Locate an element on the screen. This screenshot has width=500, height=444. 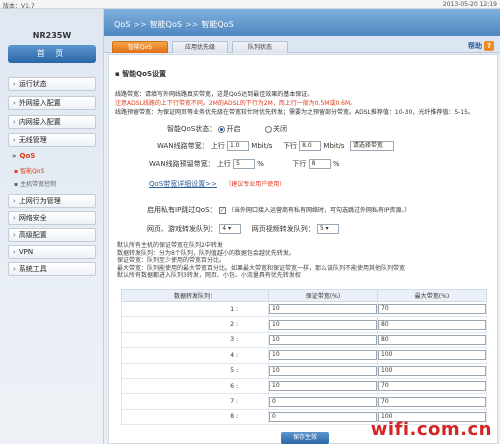
qos-on-radio is located at coordinates (222, 129).